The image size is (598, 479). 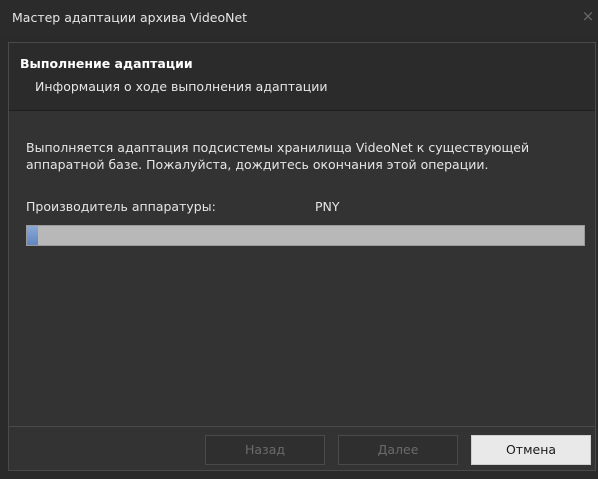 I want to click on step-subtitle: Информация о ходе выполнения адаптации, so click(x=181, y=86).